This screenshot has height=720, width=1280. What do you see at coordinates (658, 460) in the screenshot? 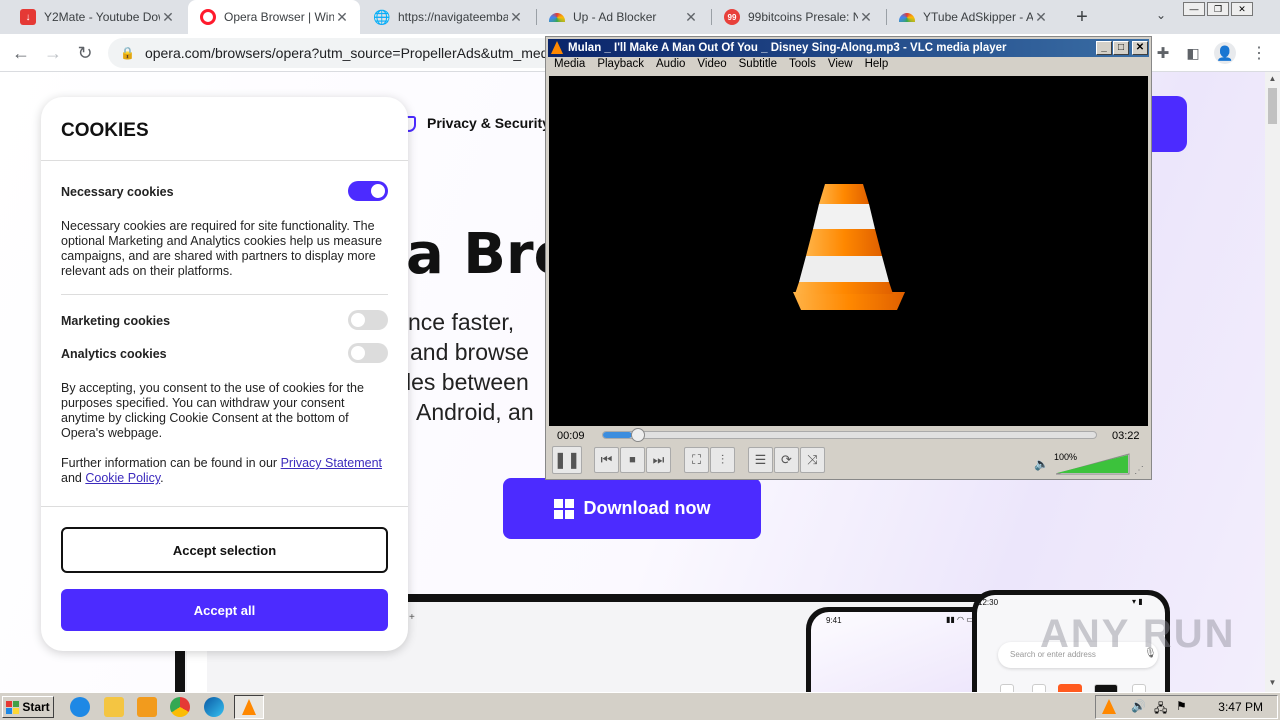
I see `vlc-next-button: ⏭` at bounding box center [658, 460].